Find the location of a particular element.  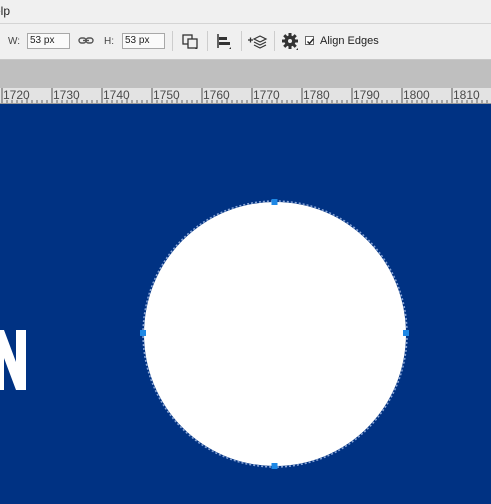

document-tab-strip is located at coordinates (245, 74).